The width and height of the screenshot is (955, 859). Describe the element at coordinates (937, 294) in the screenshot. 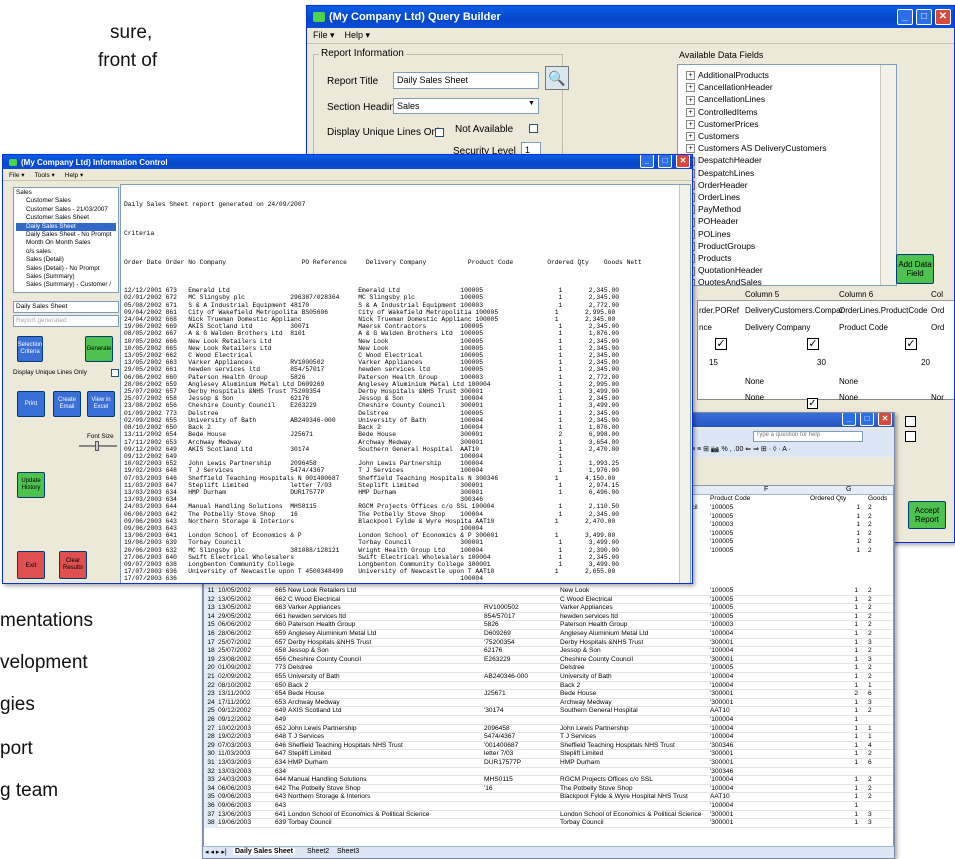

I see `grid-header-cell: Col` at that location.